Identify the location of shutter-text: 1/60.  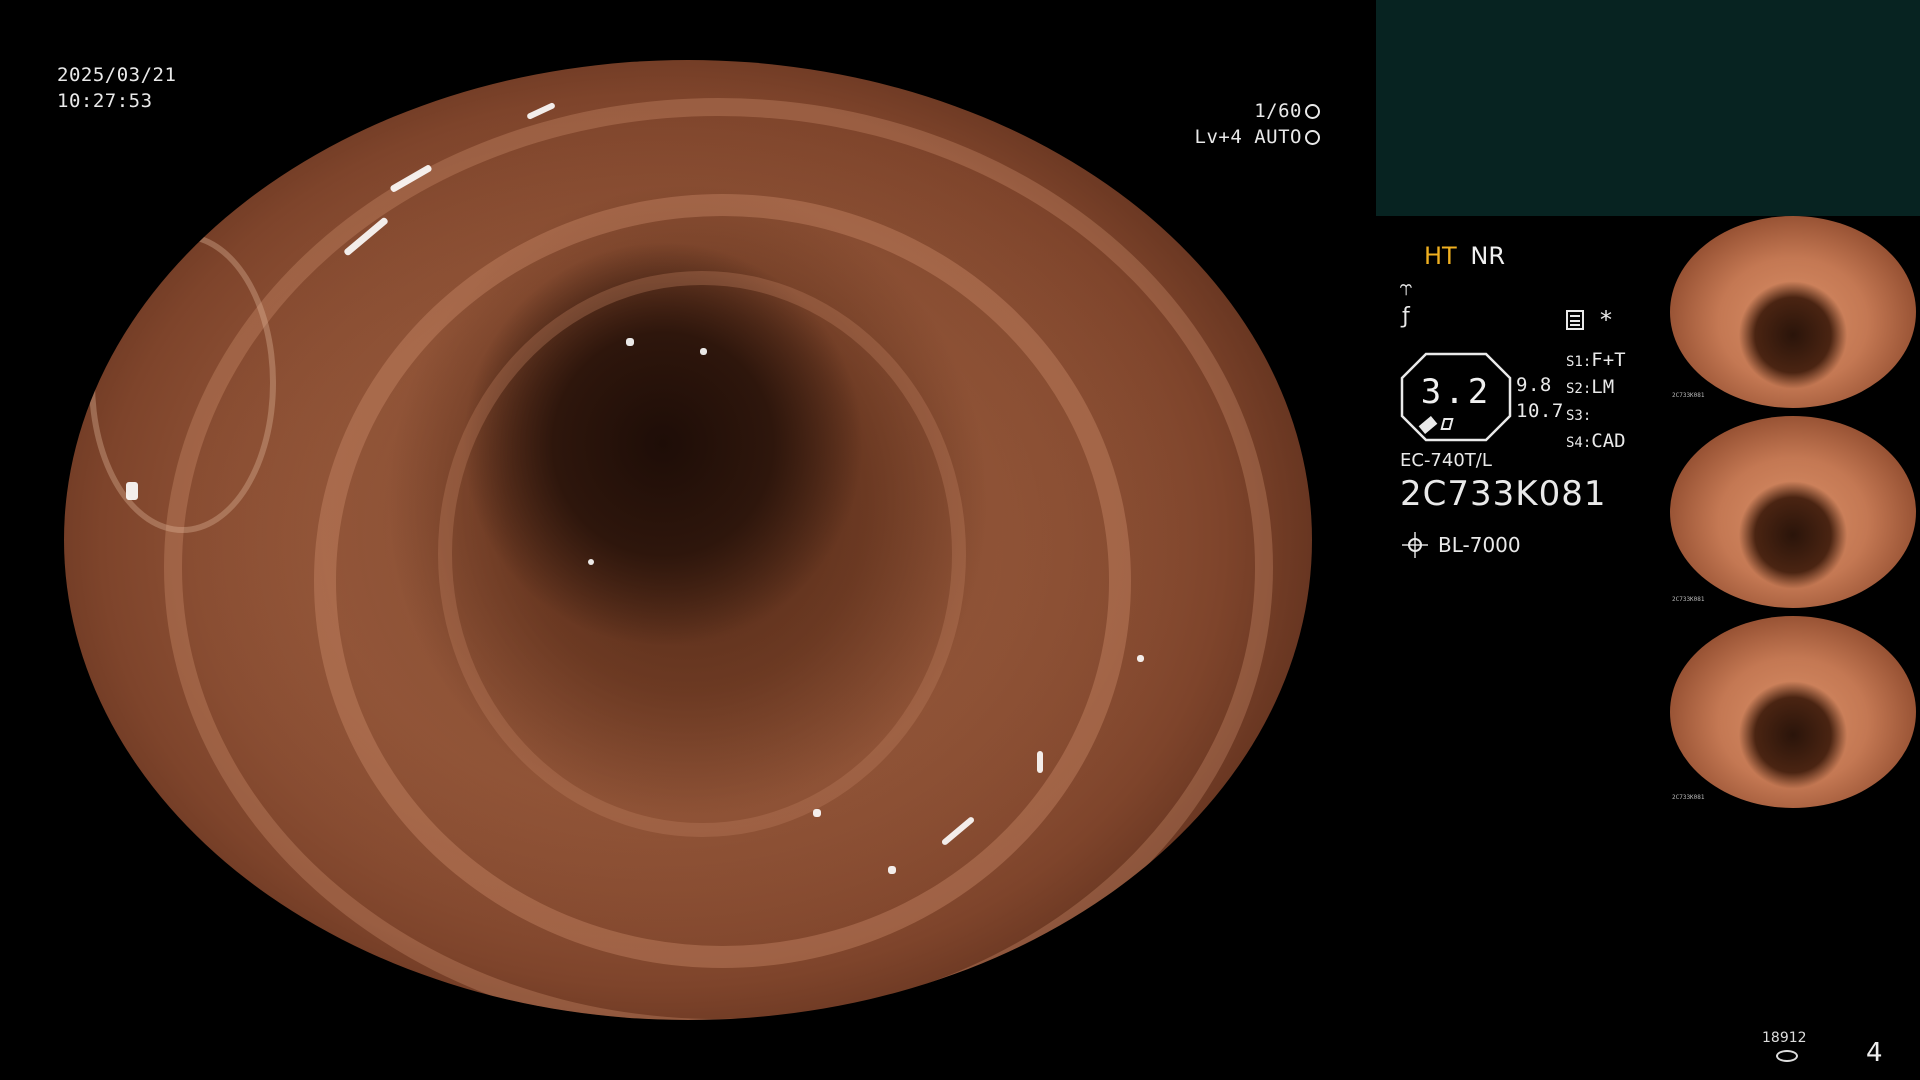
(1278, 111).